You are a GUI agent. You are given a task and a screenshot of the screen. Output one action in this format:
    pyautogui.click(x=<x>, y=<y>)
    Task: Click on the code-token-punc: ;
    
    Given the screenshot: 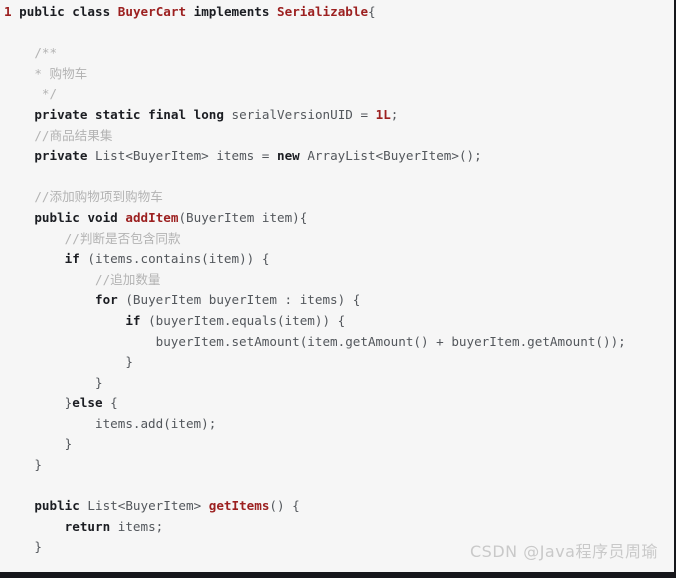 What is the action you would take?
    pyautogui.click(x=394, y=114)
    